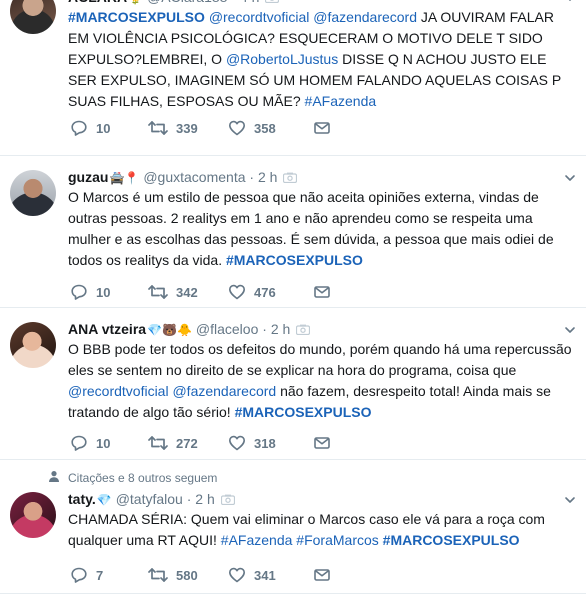 The image size is (586, 594). What do you see at coordinates (187, 443) in the screenshot?
I see `retweet-count: 272` at bounding box center [187, 443].